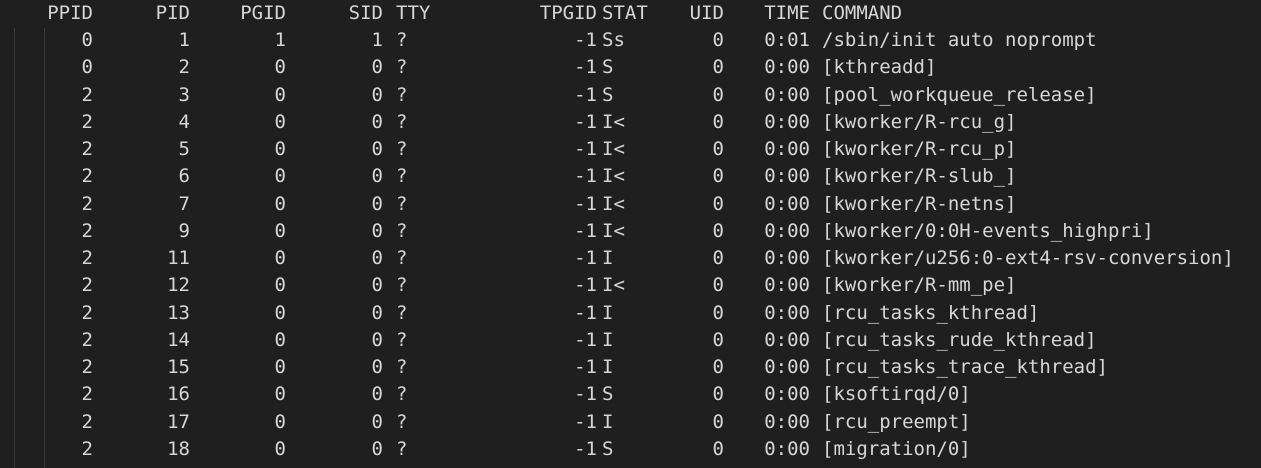  What do you see at coordinates (896, 394) in the screenshot?
I see `command-cell: [ksoftirqd/0]` at bounding box center [896, 394].